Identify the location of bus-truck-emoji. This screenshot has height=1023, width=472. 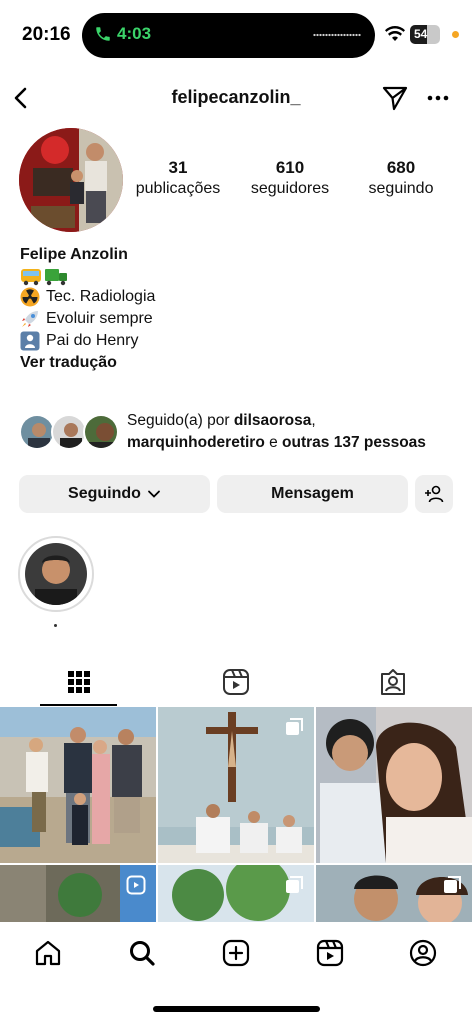
(44, 277).